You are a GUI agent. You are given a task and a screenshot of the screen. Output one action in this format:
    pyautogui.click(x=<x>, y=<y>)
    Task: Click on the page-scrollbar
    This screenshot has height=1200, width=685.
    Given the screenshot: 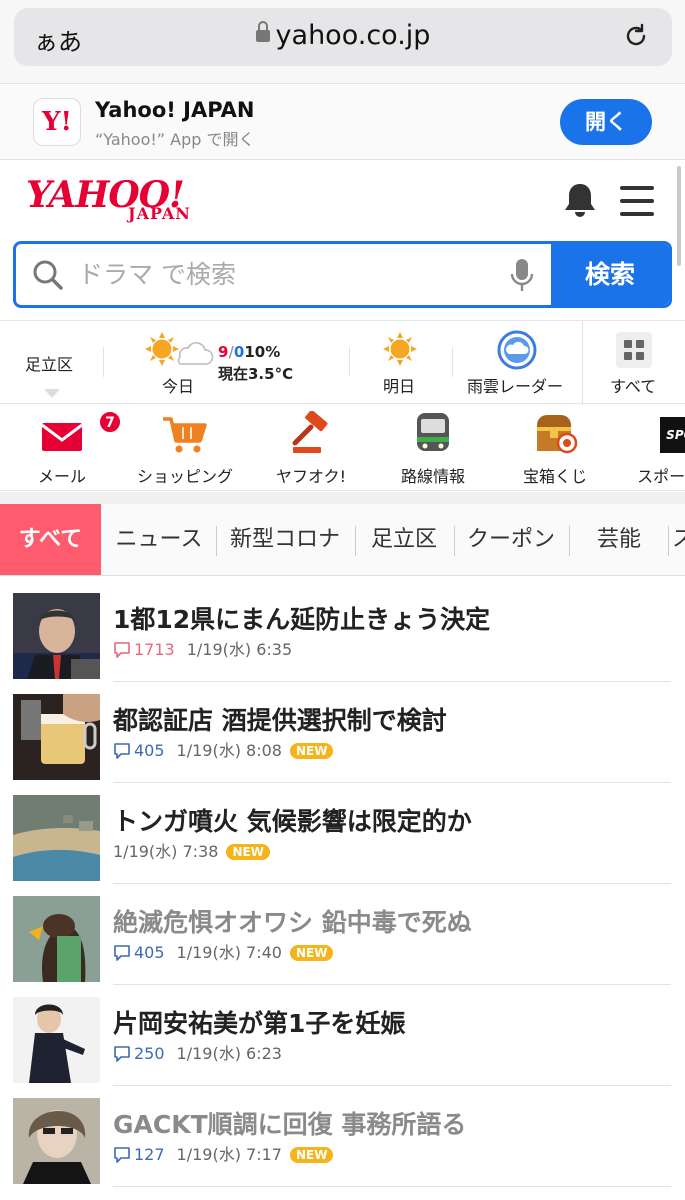 What is the action you would take?
    pyautogui.click(x=679, y=216)
    